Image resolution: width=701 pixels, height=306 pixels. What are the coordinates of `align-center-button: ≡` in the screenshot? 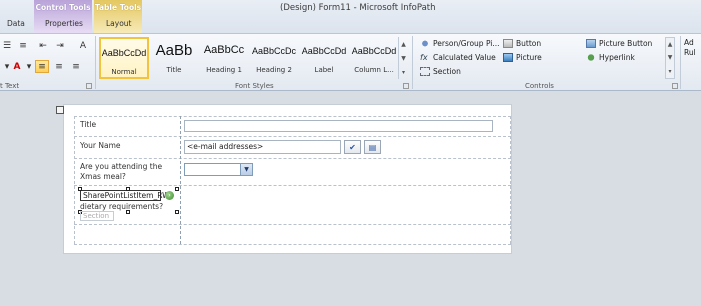 It's located at (59, 66).